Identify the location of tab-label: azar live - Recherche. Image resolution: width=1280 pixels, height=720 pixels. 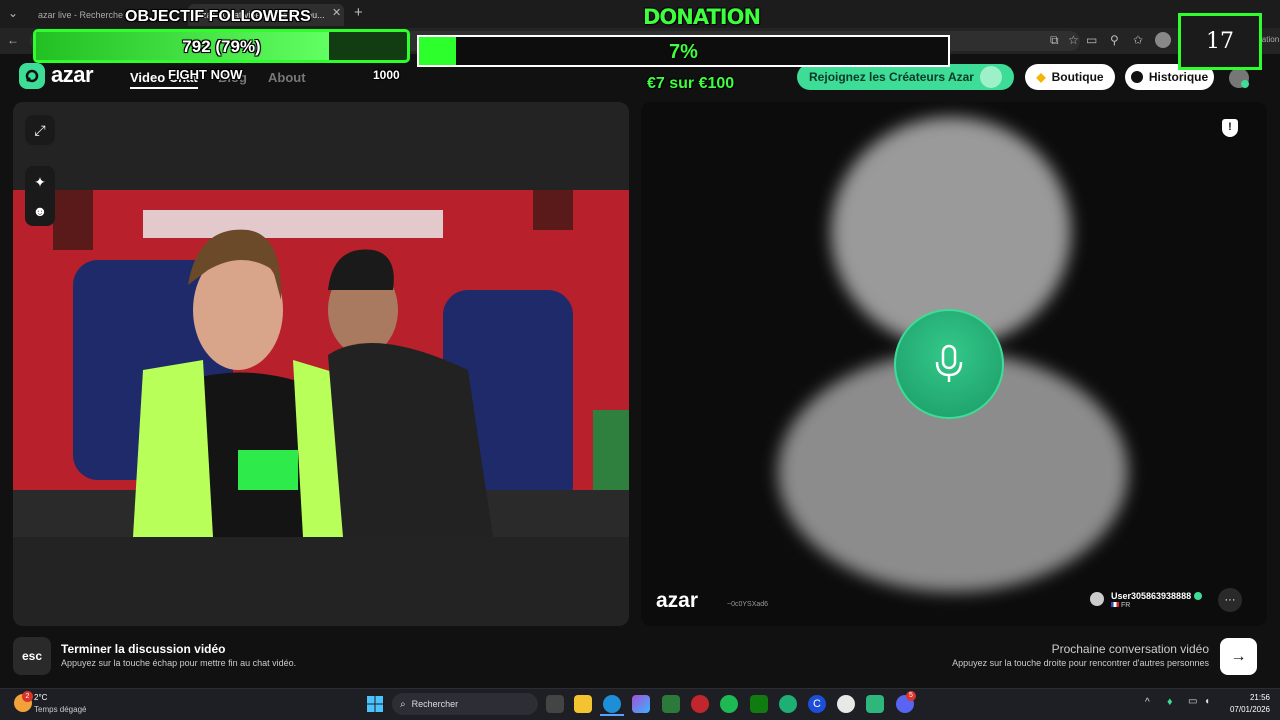
(81, 15).